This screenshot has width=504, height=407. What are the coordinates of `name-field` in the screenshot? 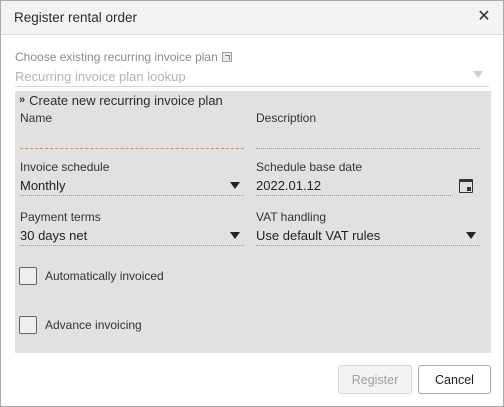 It's located at (132, 139).